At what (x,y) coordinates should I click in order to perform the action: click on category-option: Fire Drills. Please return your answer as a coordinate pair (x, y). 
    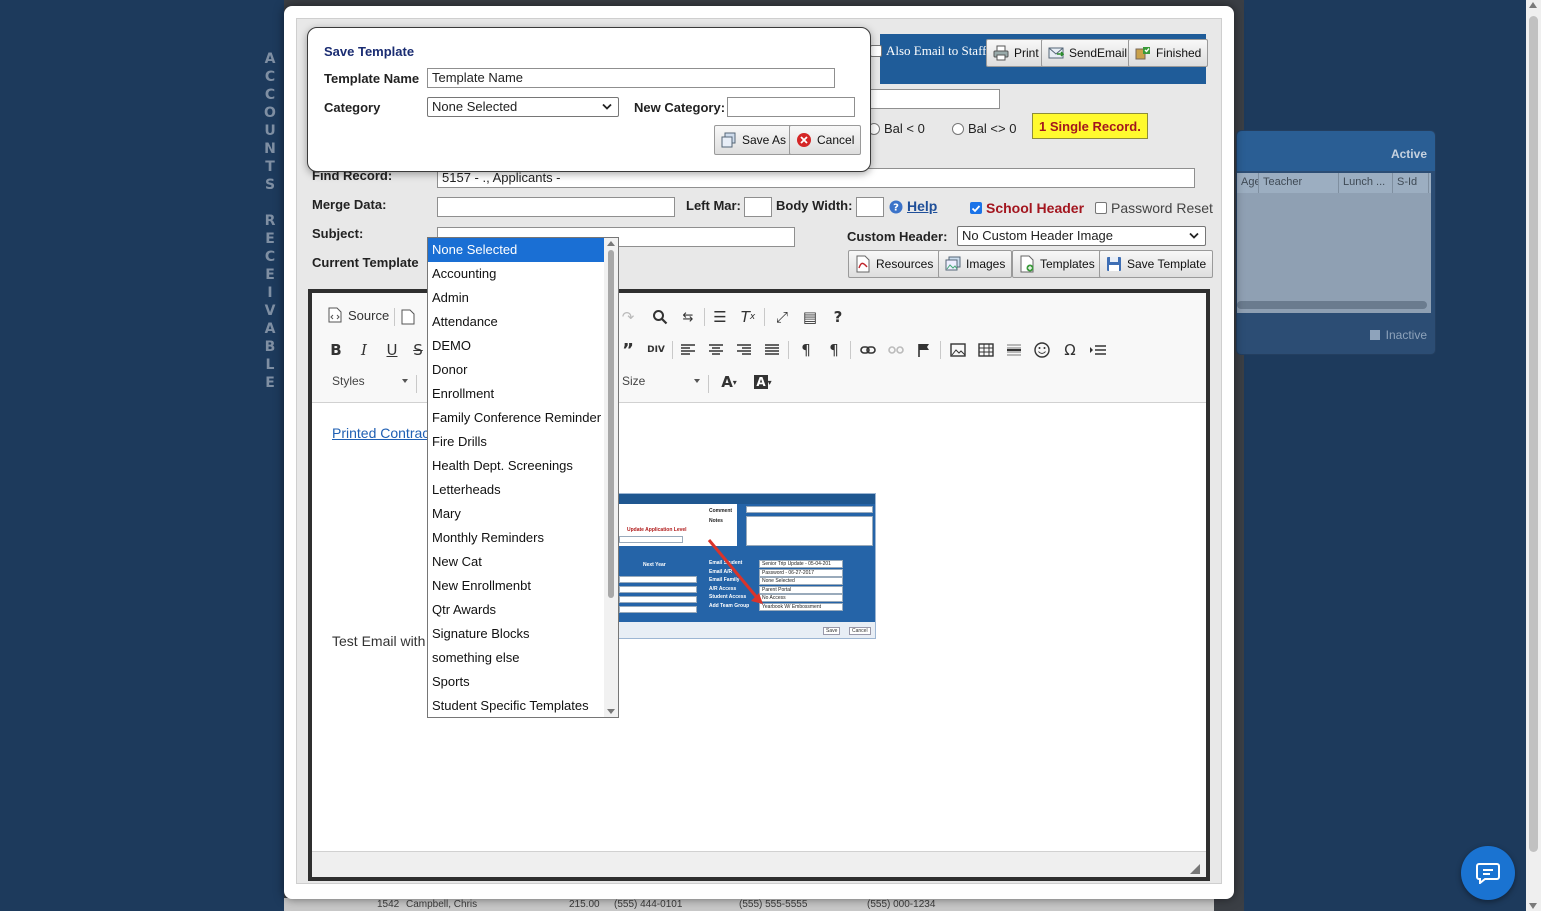
    Looking at the image, I should click on (516, 442).